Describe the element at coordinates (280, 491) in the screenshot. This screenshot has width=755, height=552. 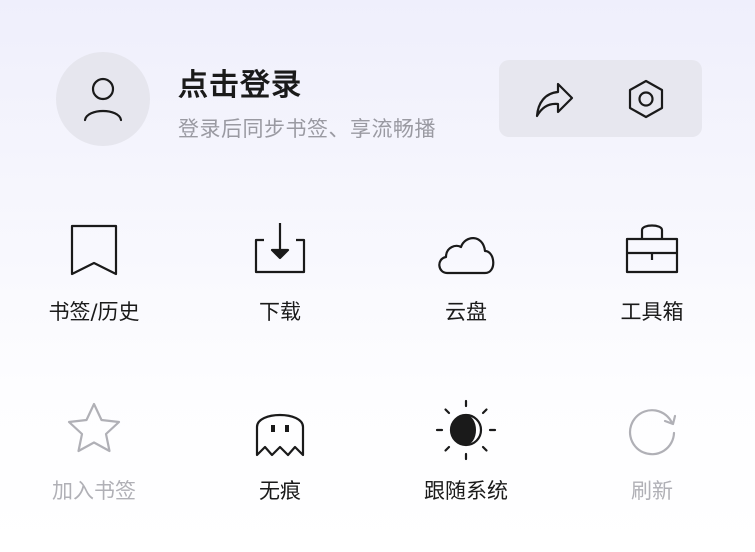
I see `grid-item-label: 无痕` at that location.